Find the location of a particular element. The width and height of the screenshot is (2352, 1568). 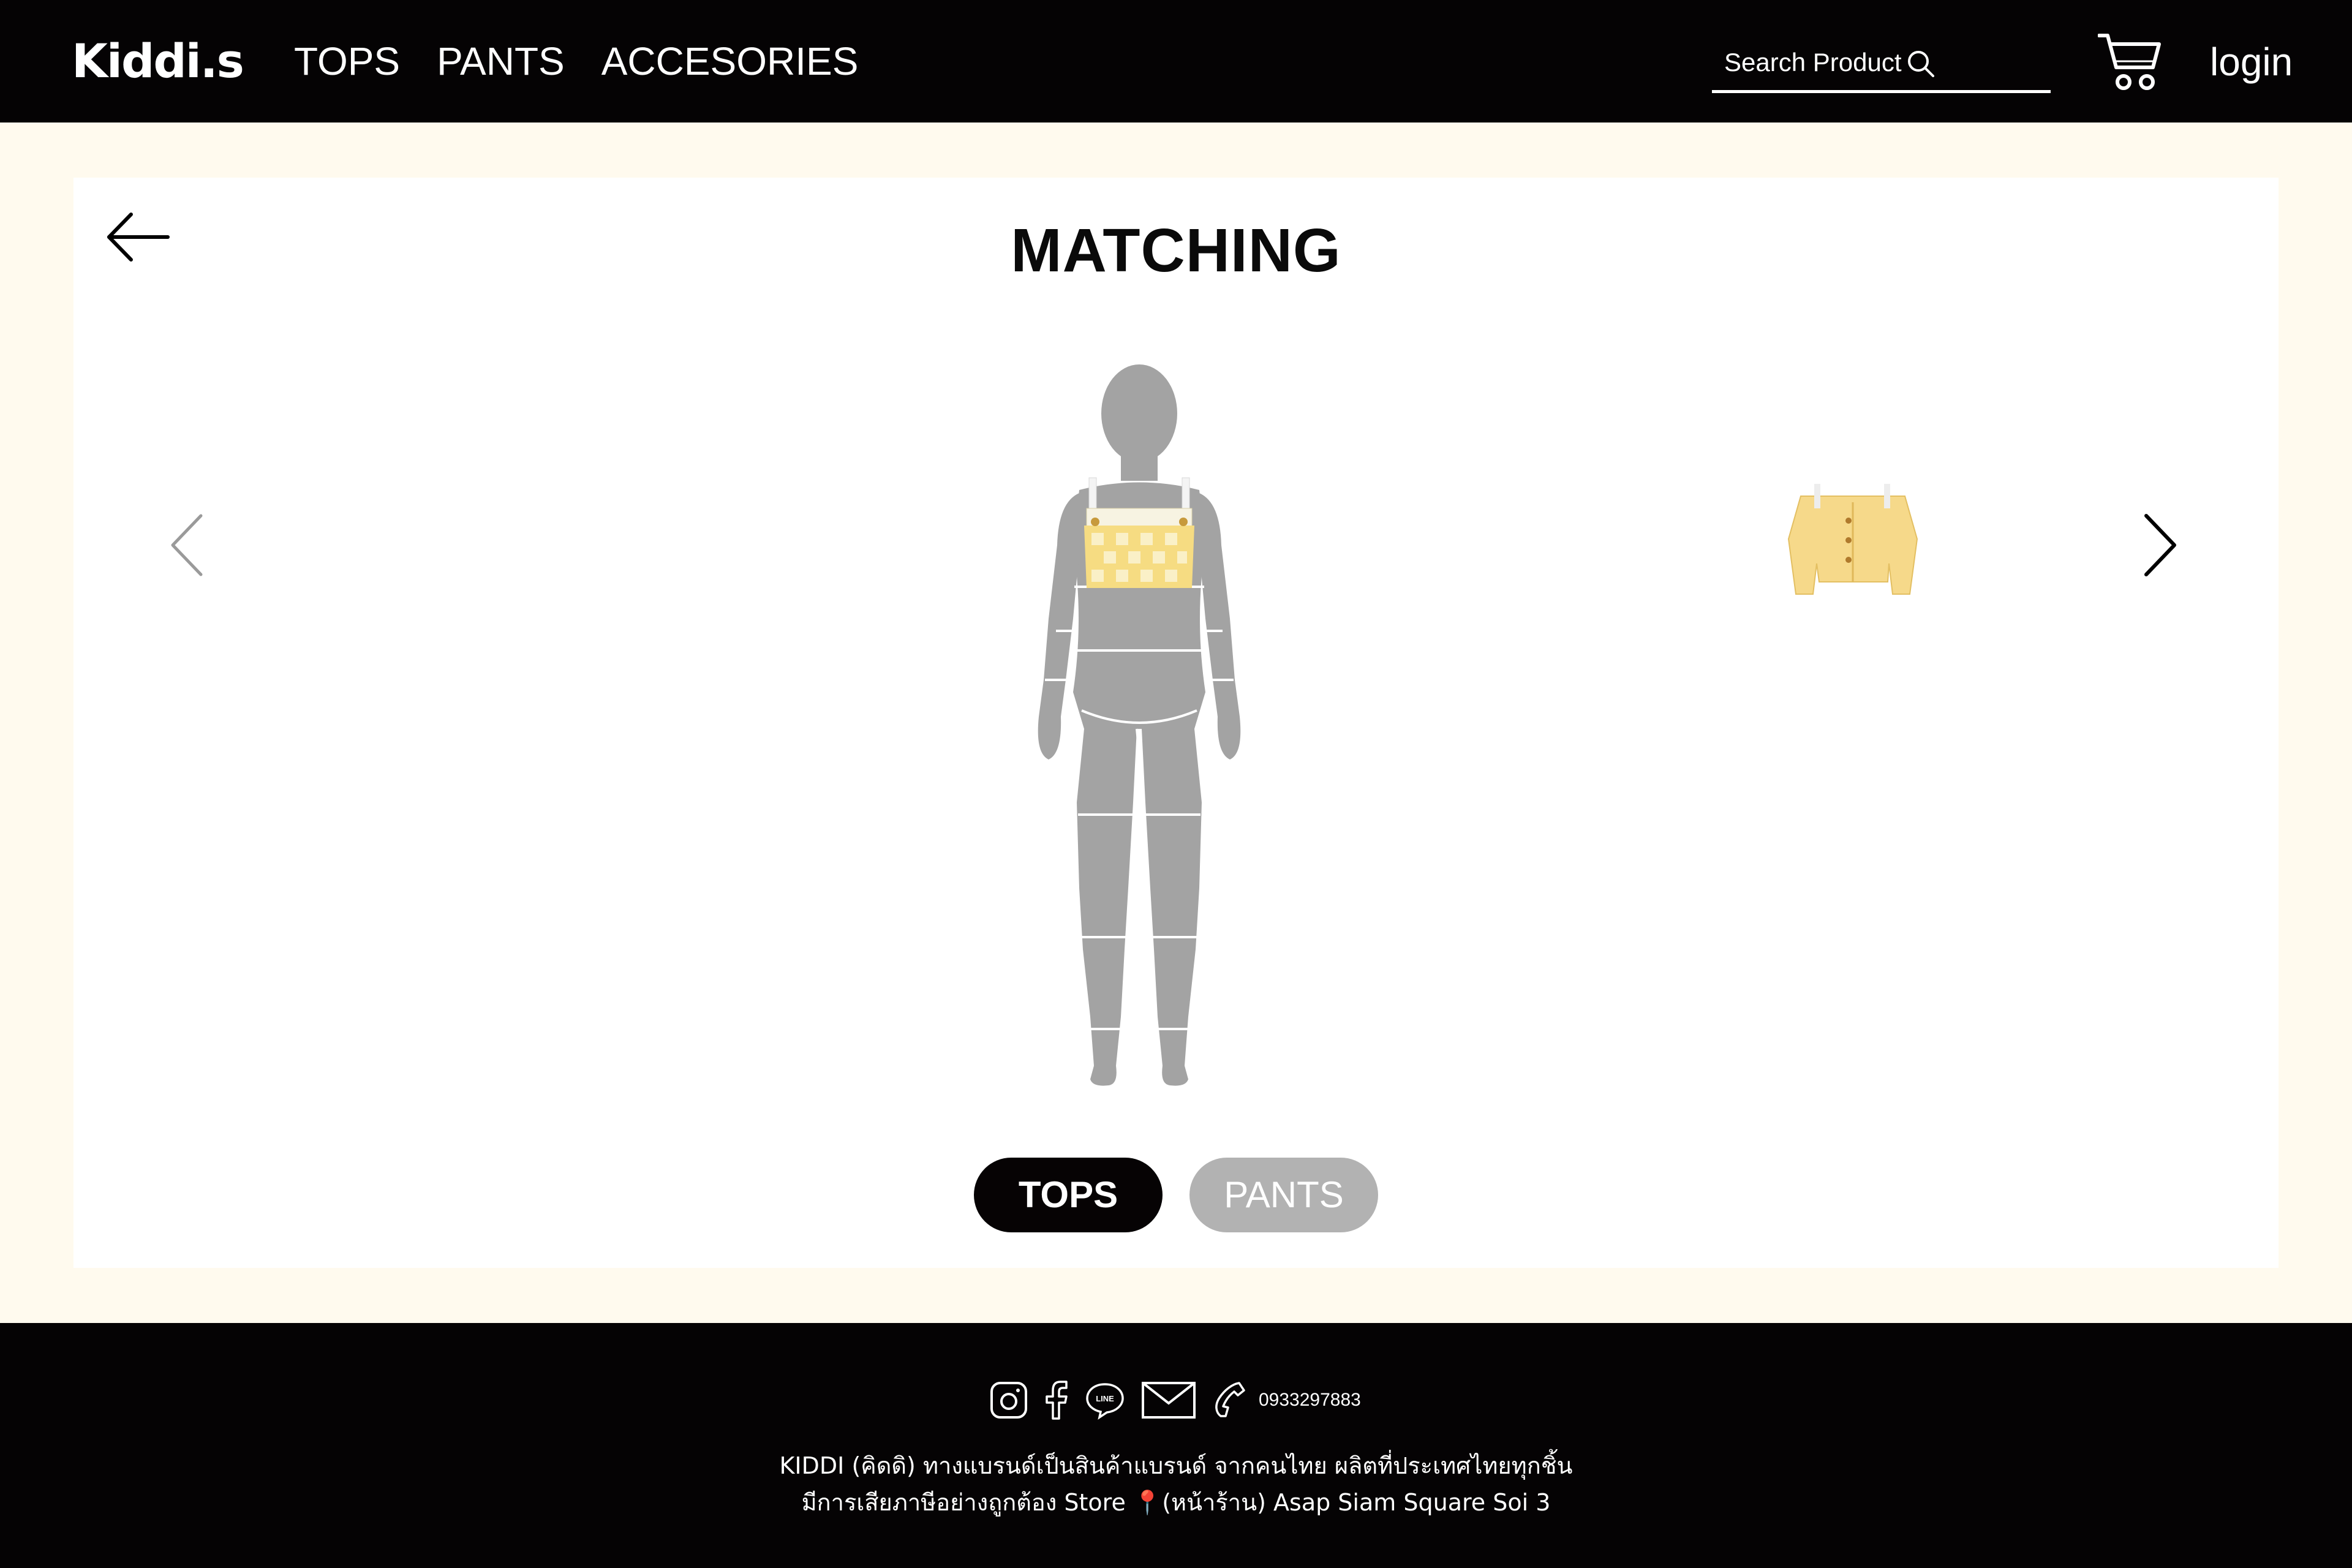

search-icon is located at coordinates (1921, 64).